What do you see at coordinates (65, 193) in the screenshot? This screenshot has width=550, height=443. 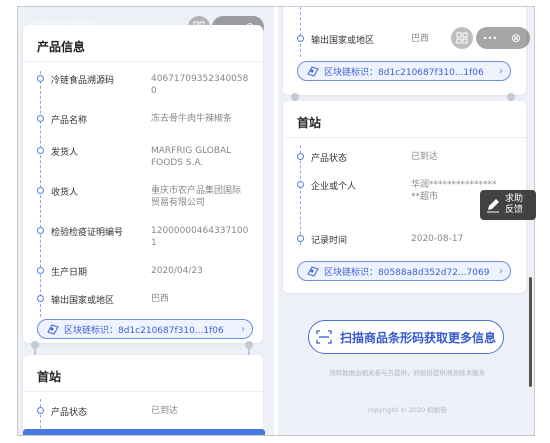 I see `row-label-consignee: 收货人` at bounding box center [65, 193].